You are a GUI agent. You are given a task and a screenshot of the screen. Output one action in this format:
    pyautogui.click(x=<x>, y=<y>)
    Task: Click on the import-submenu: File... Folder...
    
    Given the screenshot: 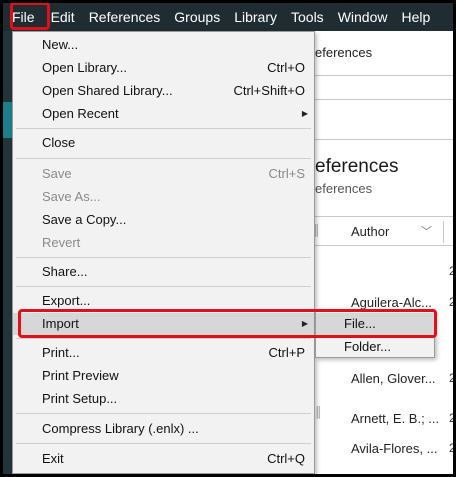 What is the action you would take?
    pyautogui.click(x=375, y=334)
    